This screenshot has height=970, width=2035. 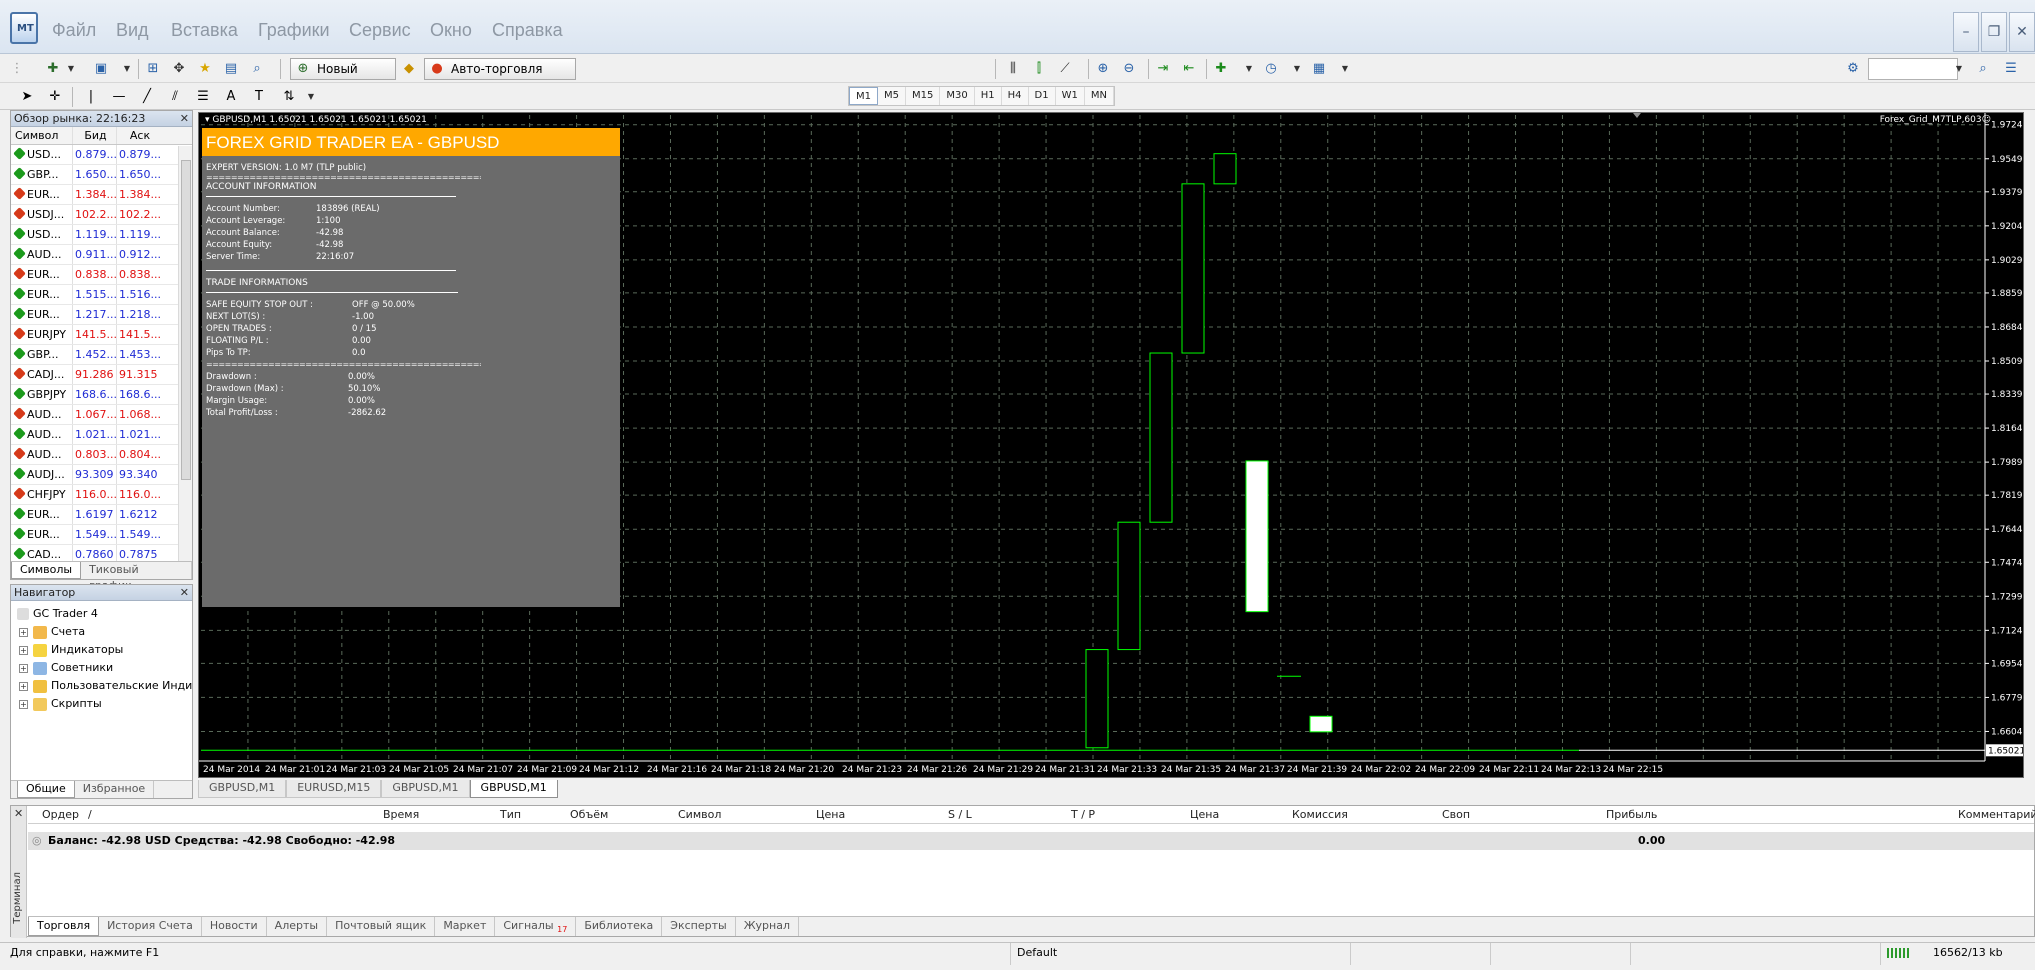 What do you see at coordinates (513, 789) in the screenshot?
I see `chart-tab-active: GBPUSD,M1` at bounding box center [513, 789].